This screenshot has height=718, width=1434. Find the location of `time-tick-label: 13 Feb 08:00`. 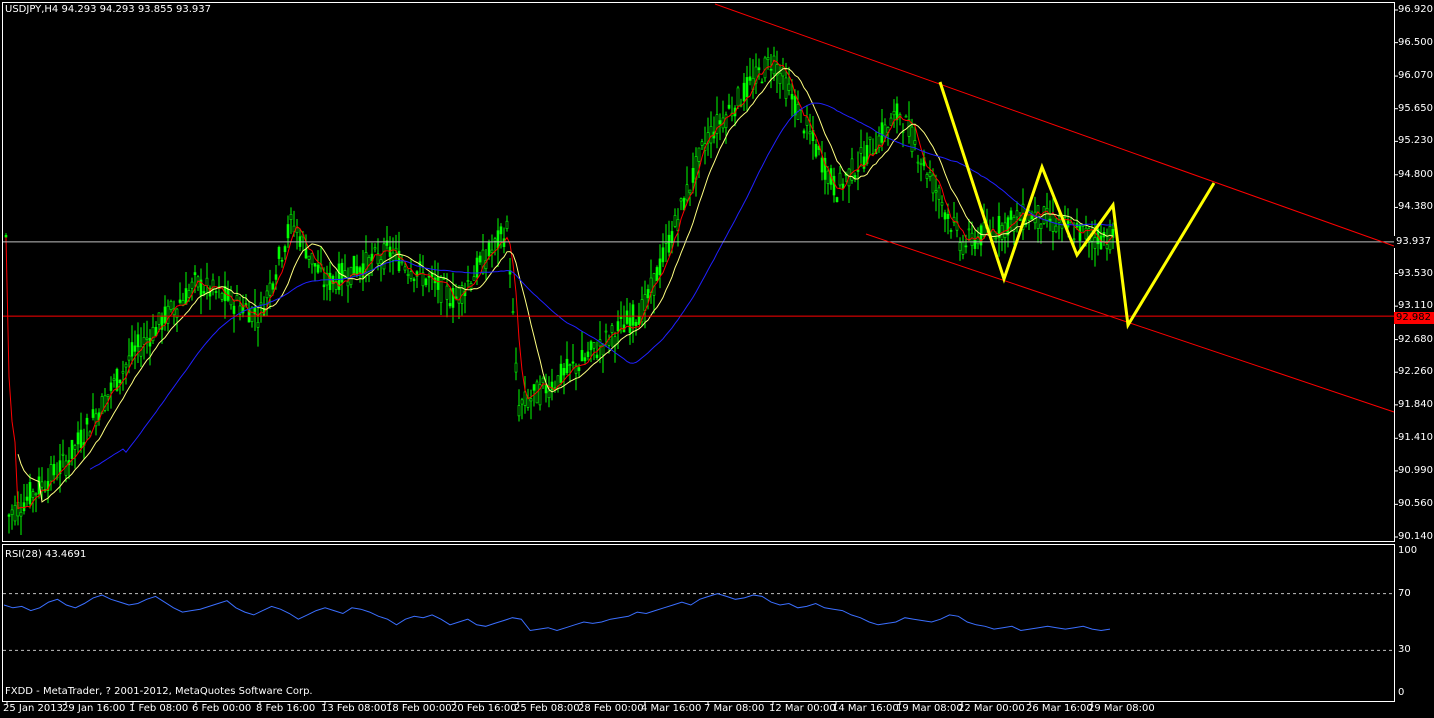

time-tick-label: 13 Feb 08:00 is located at coordinates (354, 708).